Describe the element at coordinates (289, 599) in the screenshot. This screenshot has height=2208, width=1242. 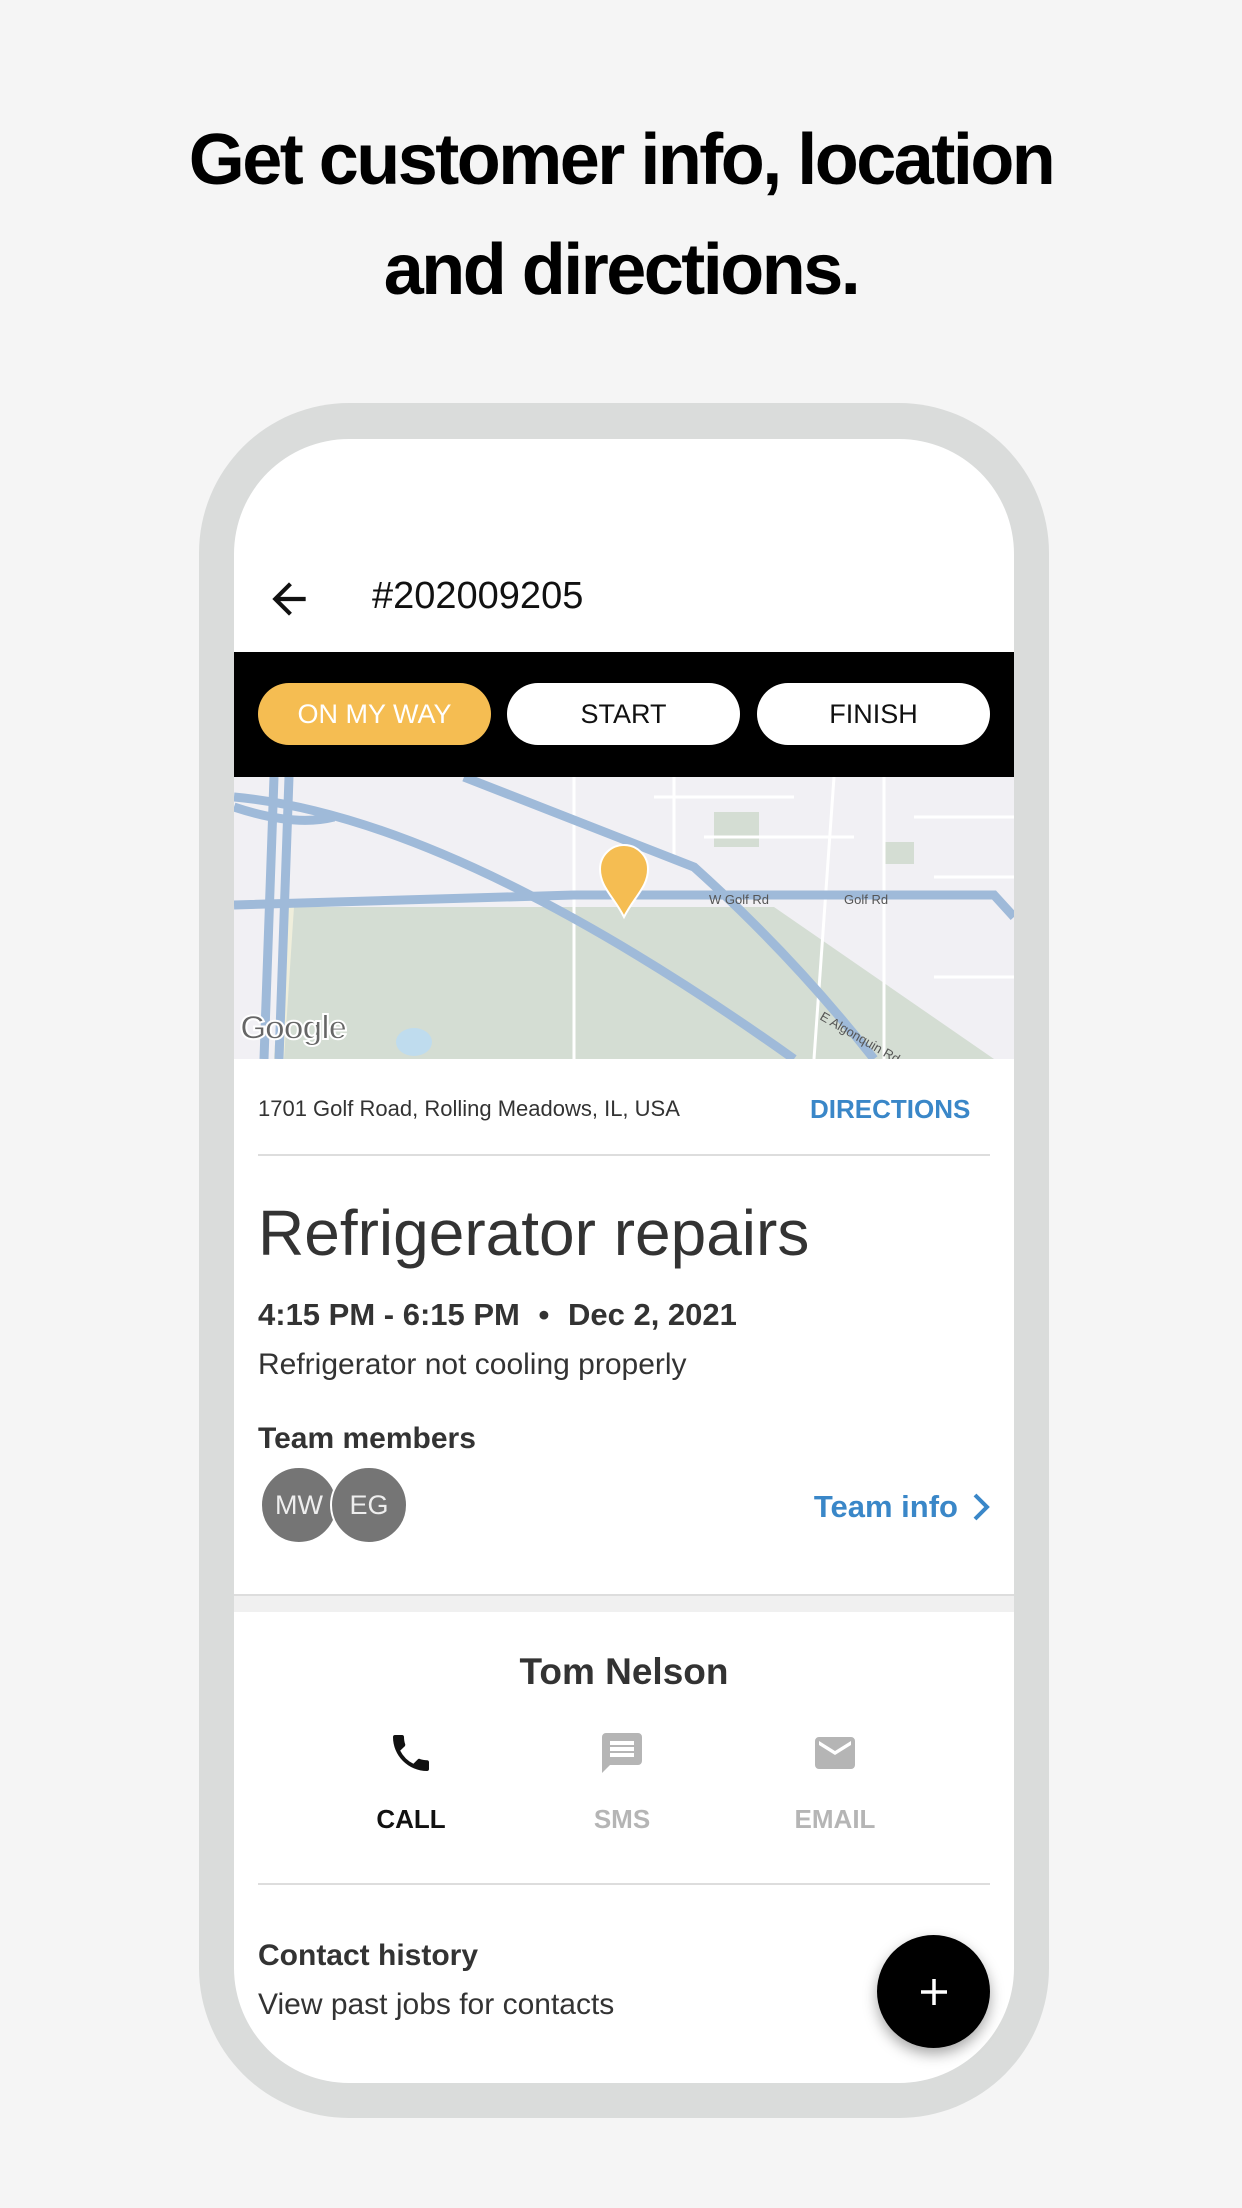
I see `back-arrow-icon` at that location.